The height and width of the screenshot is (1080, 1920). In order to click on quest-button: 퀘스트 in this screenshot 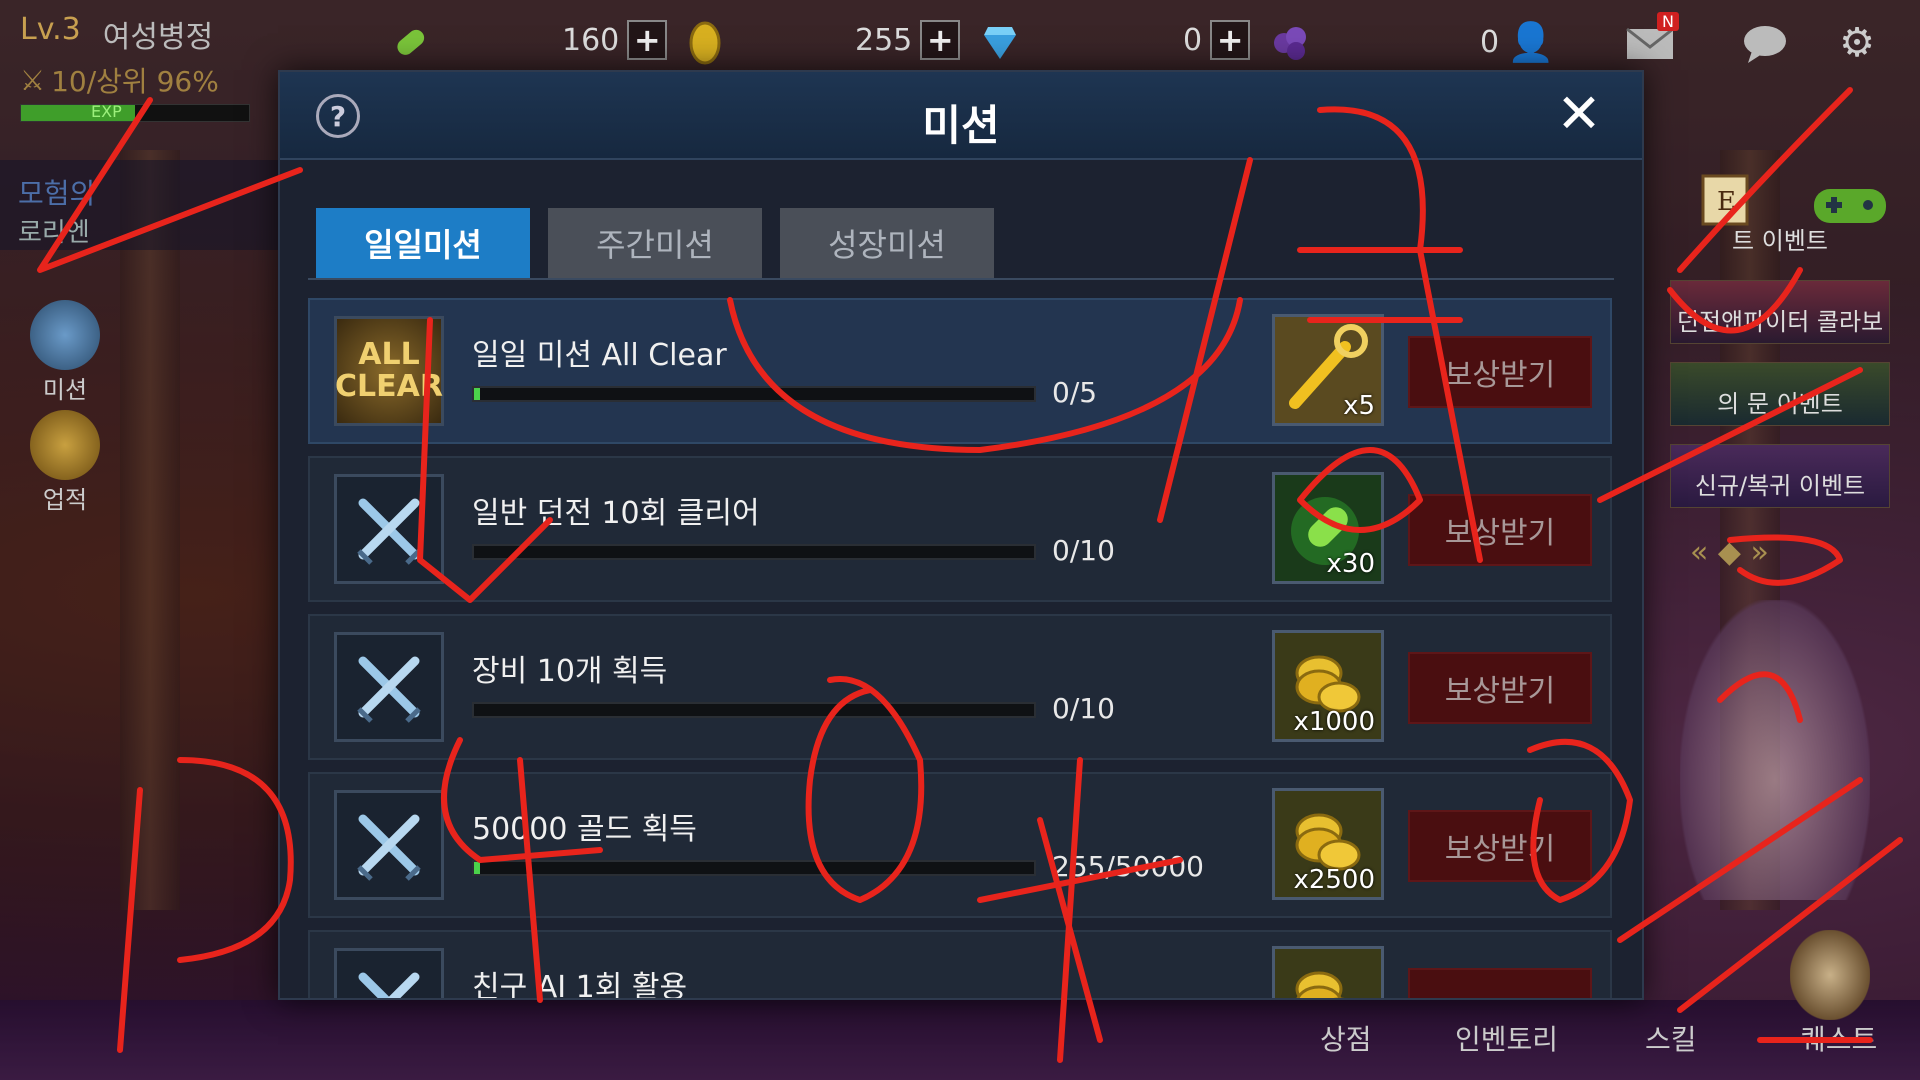, I will do `click(1838, 1038)`.